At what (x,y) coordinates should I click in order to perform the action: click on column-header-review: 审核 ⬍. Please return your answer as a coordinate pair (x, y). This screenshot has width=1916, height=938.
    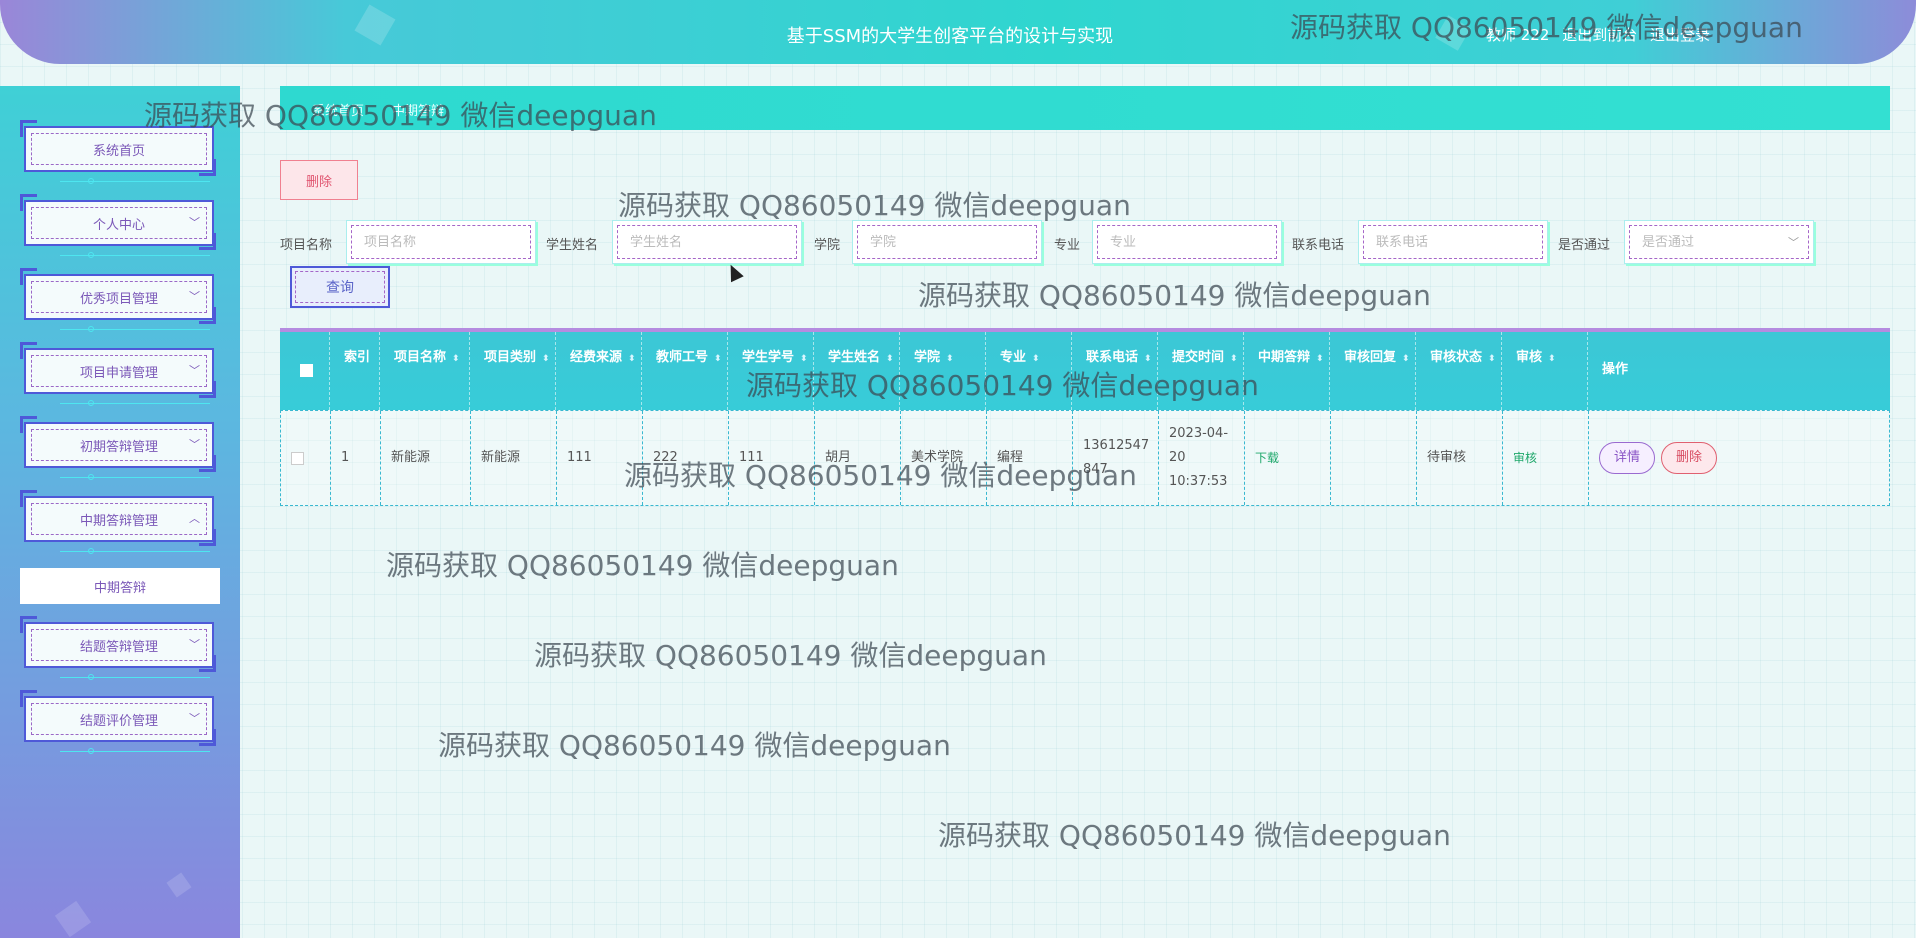
    Looking at the image, I should click on (1545, 371).